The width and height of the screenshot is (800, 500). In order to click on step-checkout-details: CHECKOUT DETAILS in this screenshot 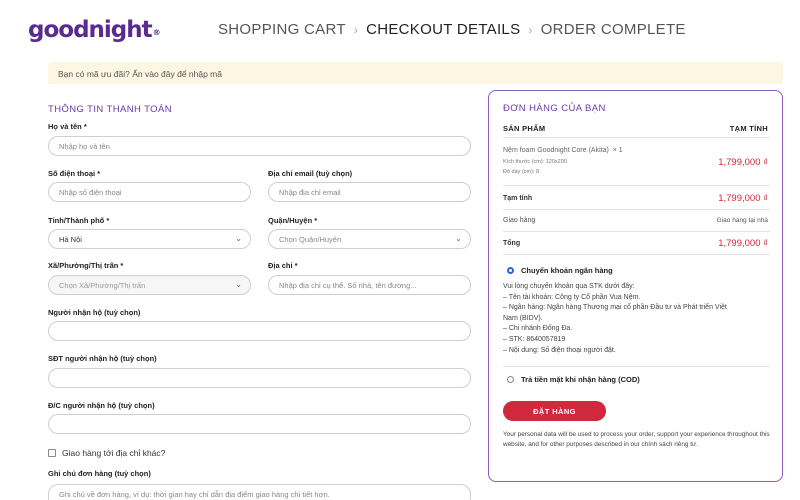, I will do `click(443, 29)`.